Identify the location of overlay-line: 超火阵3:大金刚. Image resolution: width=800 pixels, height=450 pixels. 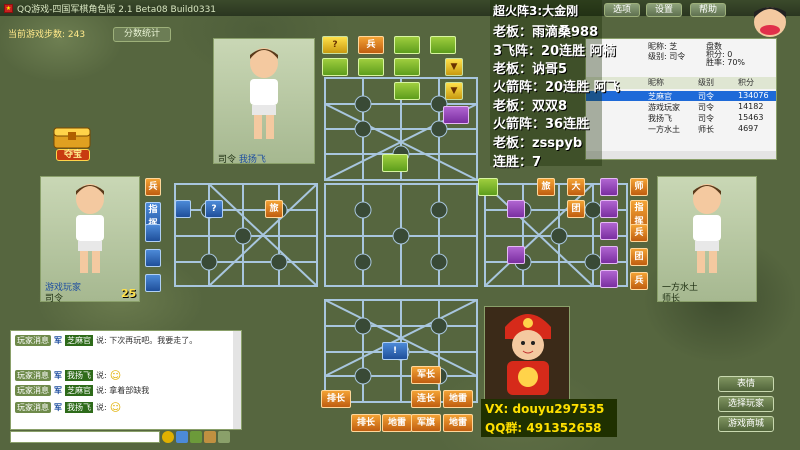
(536, 11).